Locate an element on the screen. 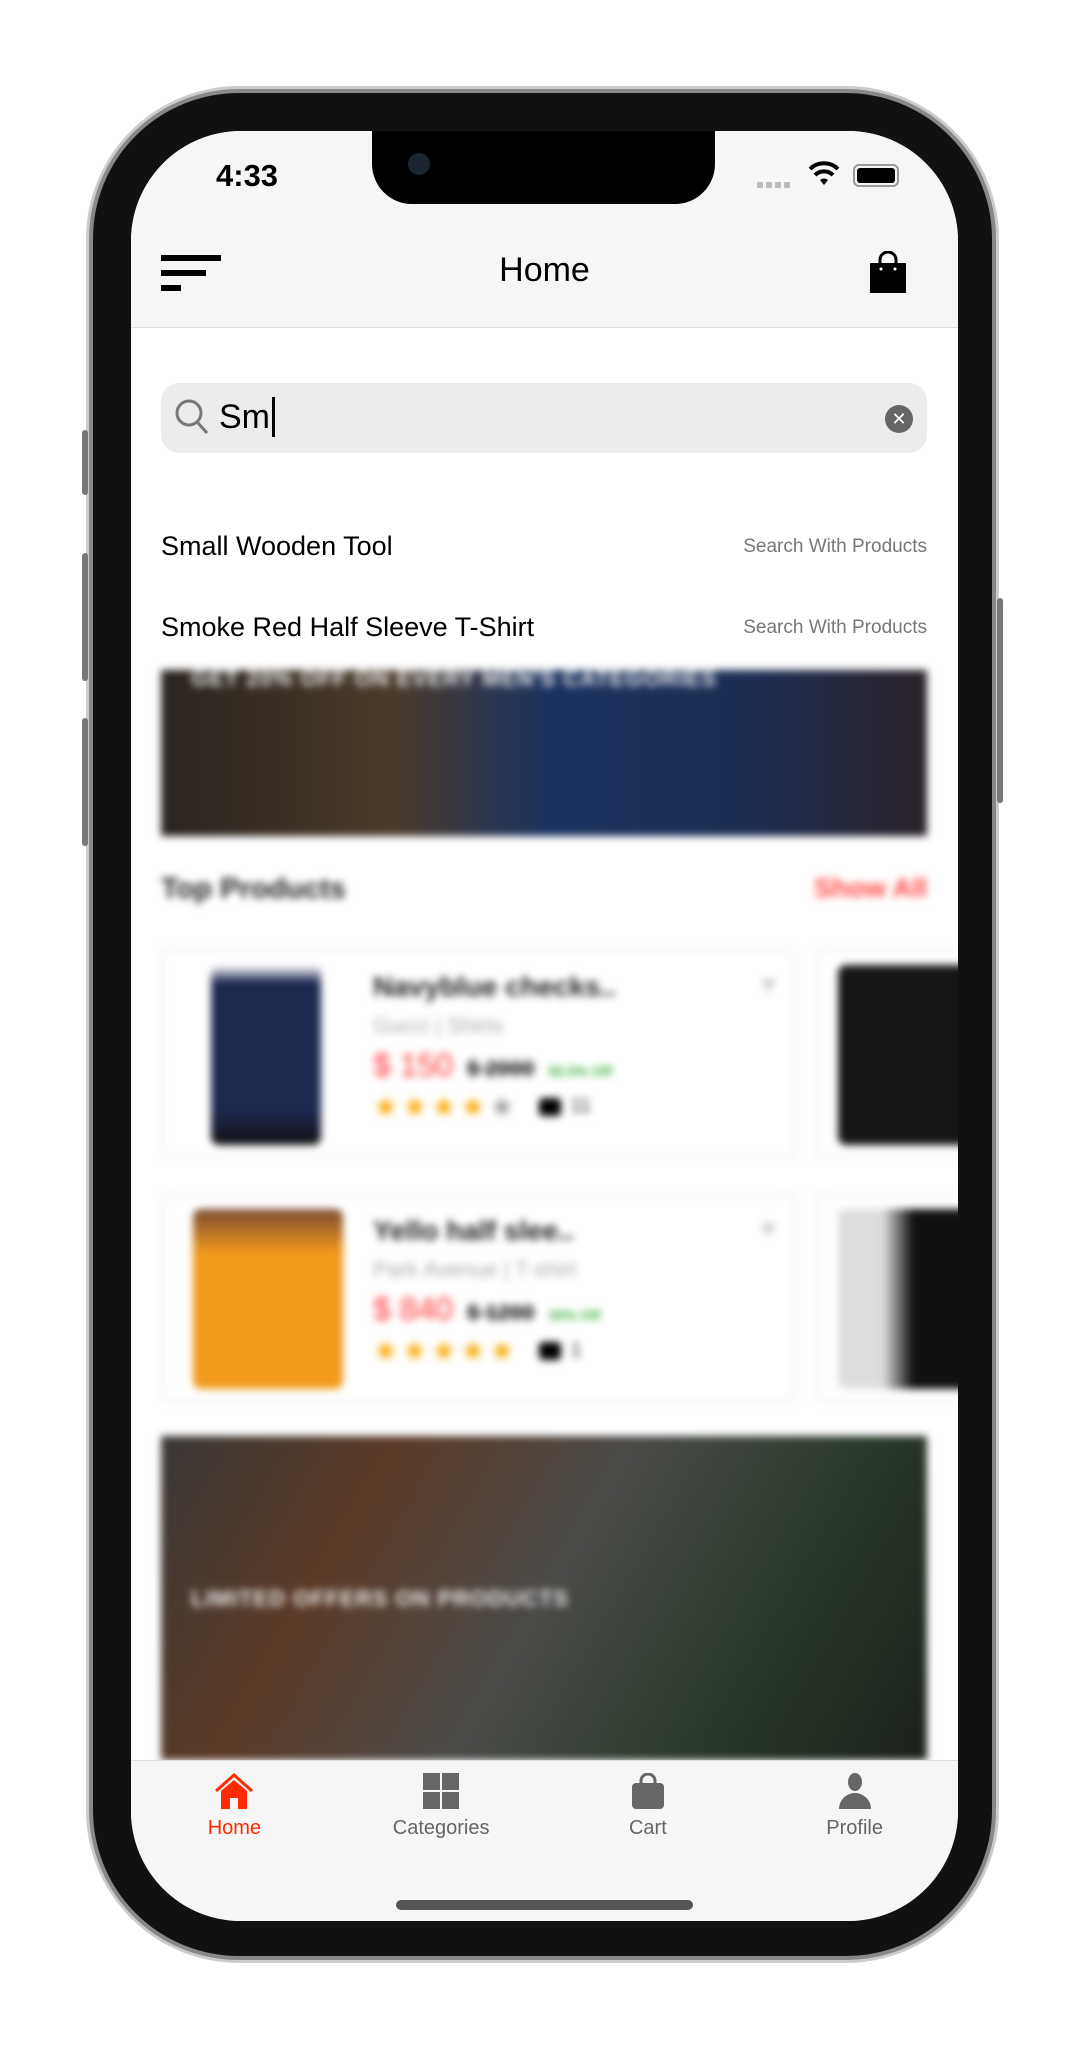  shopping-bag-icon is located at coordinates (888, 272).